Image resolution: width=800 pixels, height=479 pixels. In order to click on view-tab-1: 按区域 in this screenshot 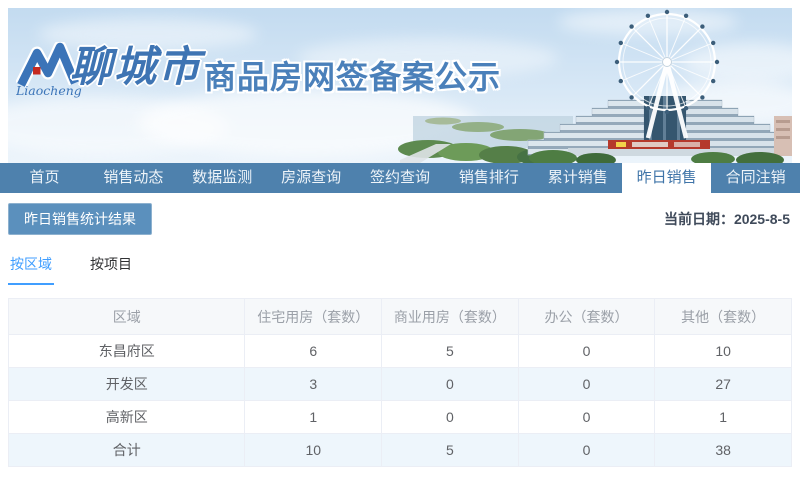, I will do `click(31, 269)`.